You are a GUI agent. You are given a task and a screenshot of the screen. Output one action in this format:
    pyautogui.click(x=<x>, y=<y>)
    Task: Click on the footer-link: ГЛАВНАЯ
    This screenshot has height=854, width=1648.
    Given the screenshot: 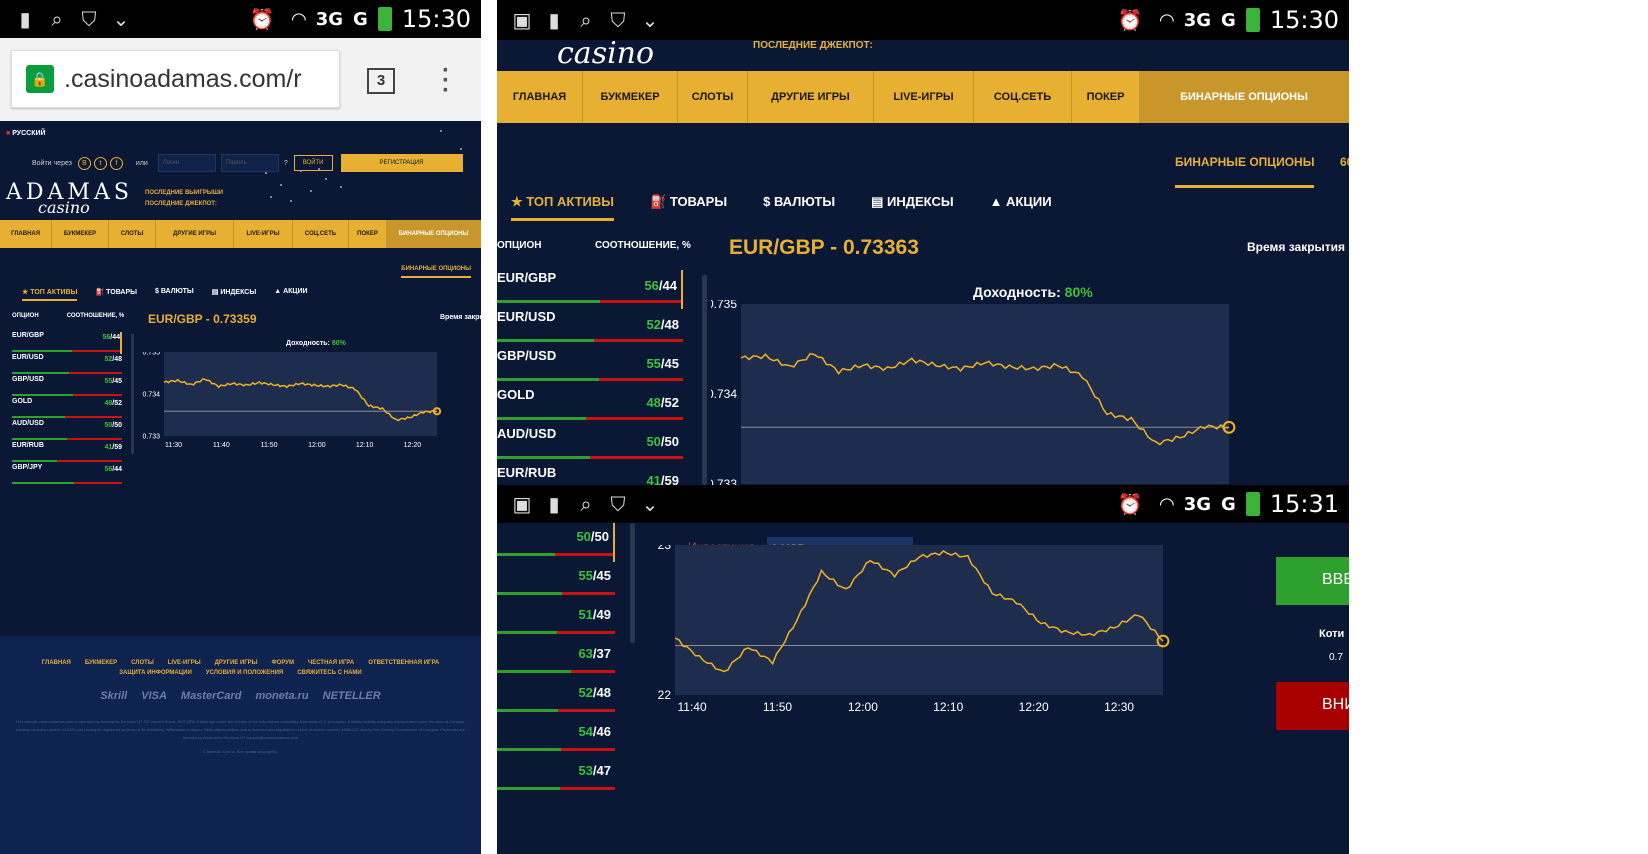 What is the action you would take?
    pyautogui.click(x=56, y=663)
    